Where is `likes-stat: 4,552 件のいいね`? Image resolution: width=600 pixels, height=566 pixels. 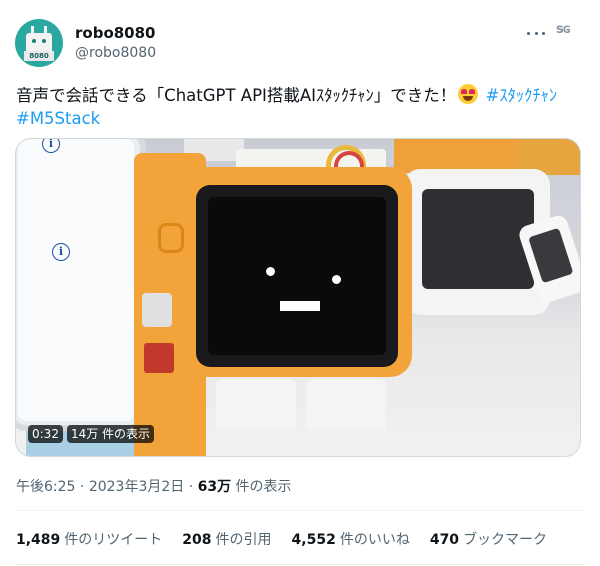 likes-stat: 4,552 件のいいね is located at coordinates (351, 539).